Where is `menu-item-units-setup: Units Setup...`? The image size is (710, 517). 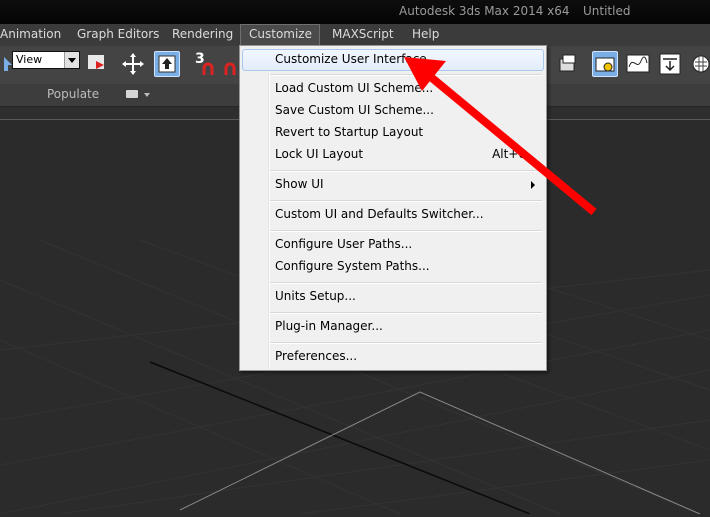
menu-item-units-setup: Units Setup... is located at coordinates (393, 297).